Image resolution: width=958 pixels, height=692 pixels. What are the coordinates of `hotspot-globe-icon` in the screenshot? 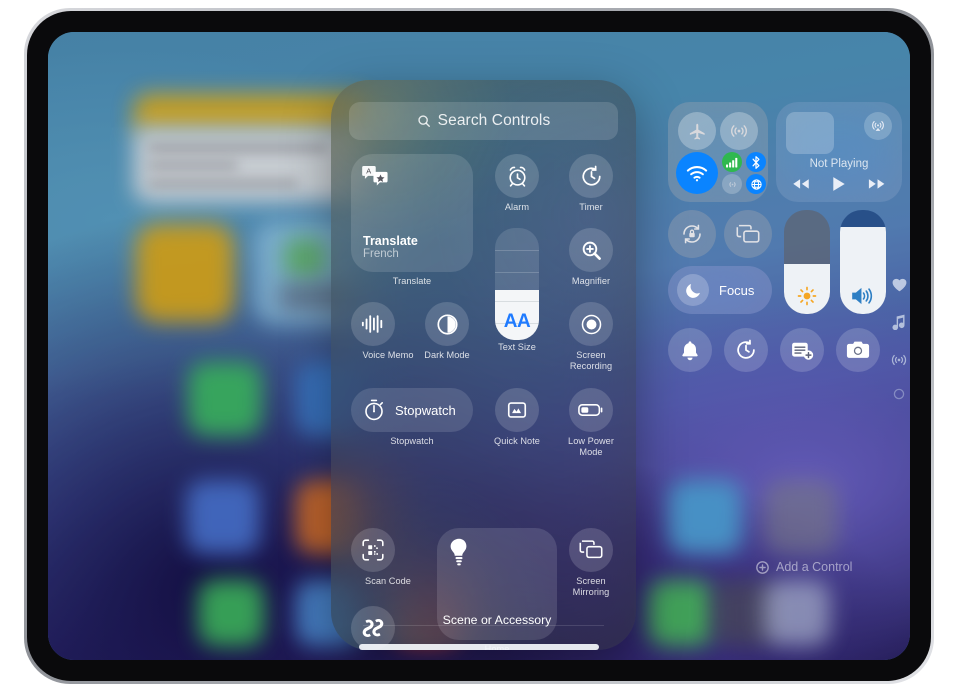 It's located at (756, 184).